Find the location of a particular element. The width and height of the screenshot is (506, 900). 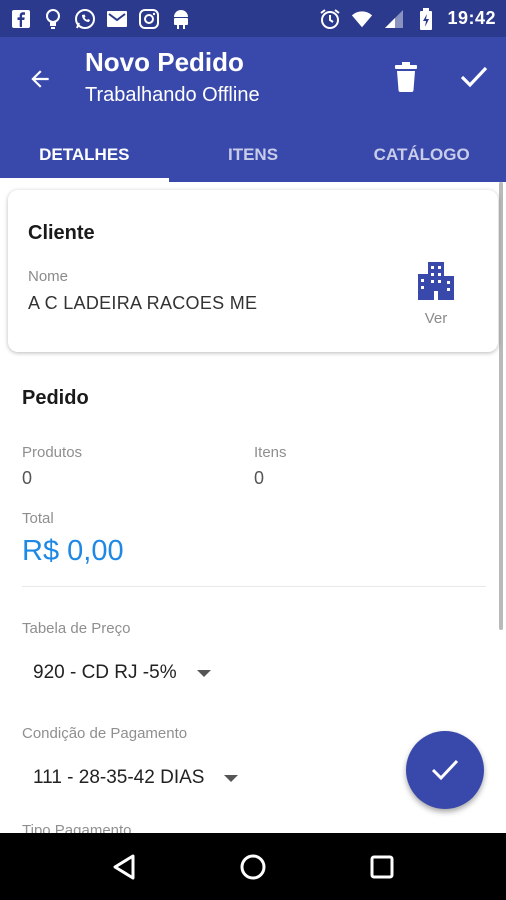

tabela-preco-label: Tabela de Preço is located at coordinates (76, 628).